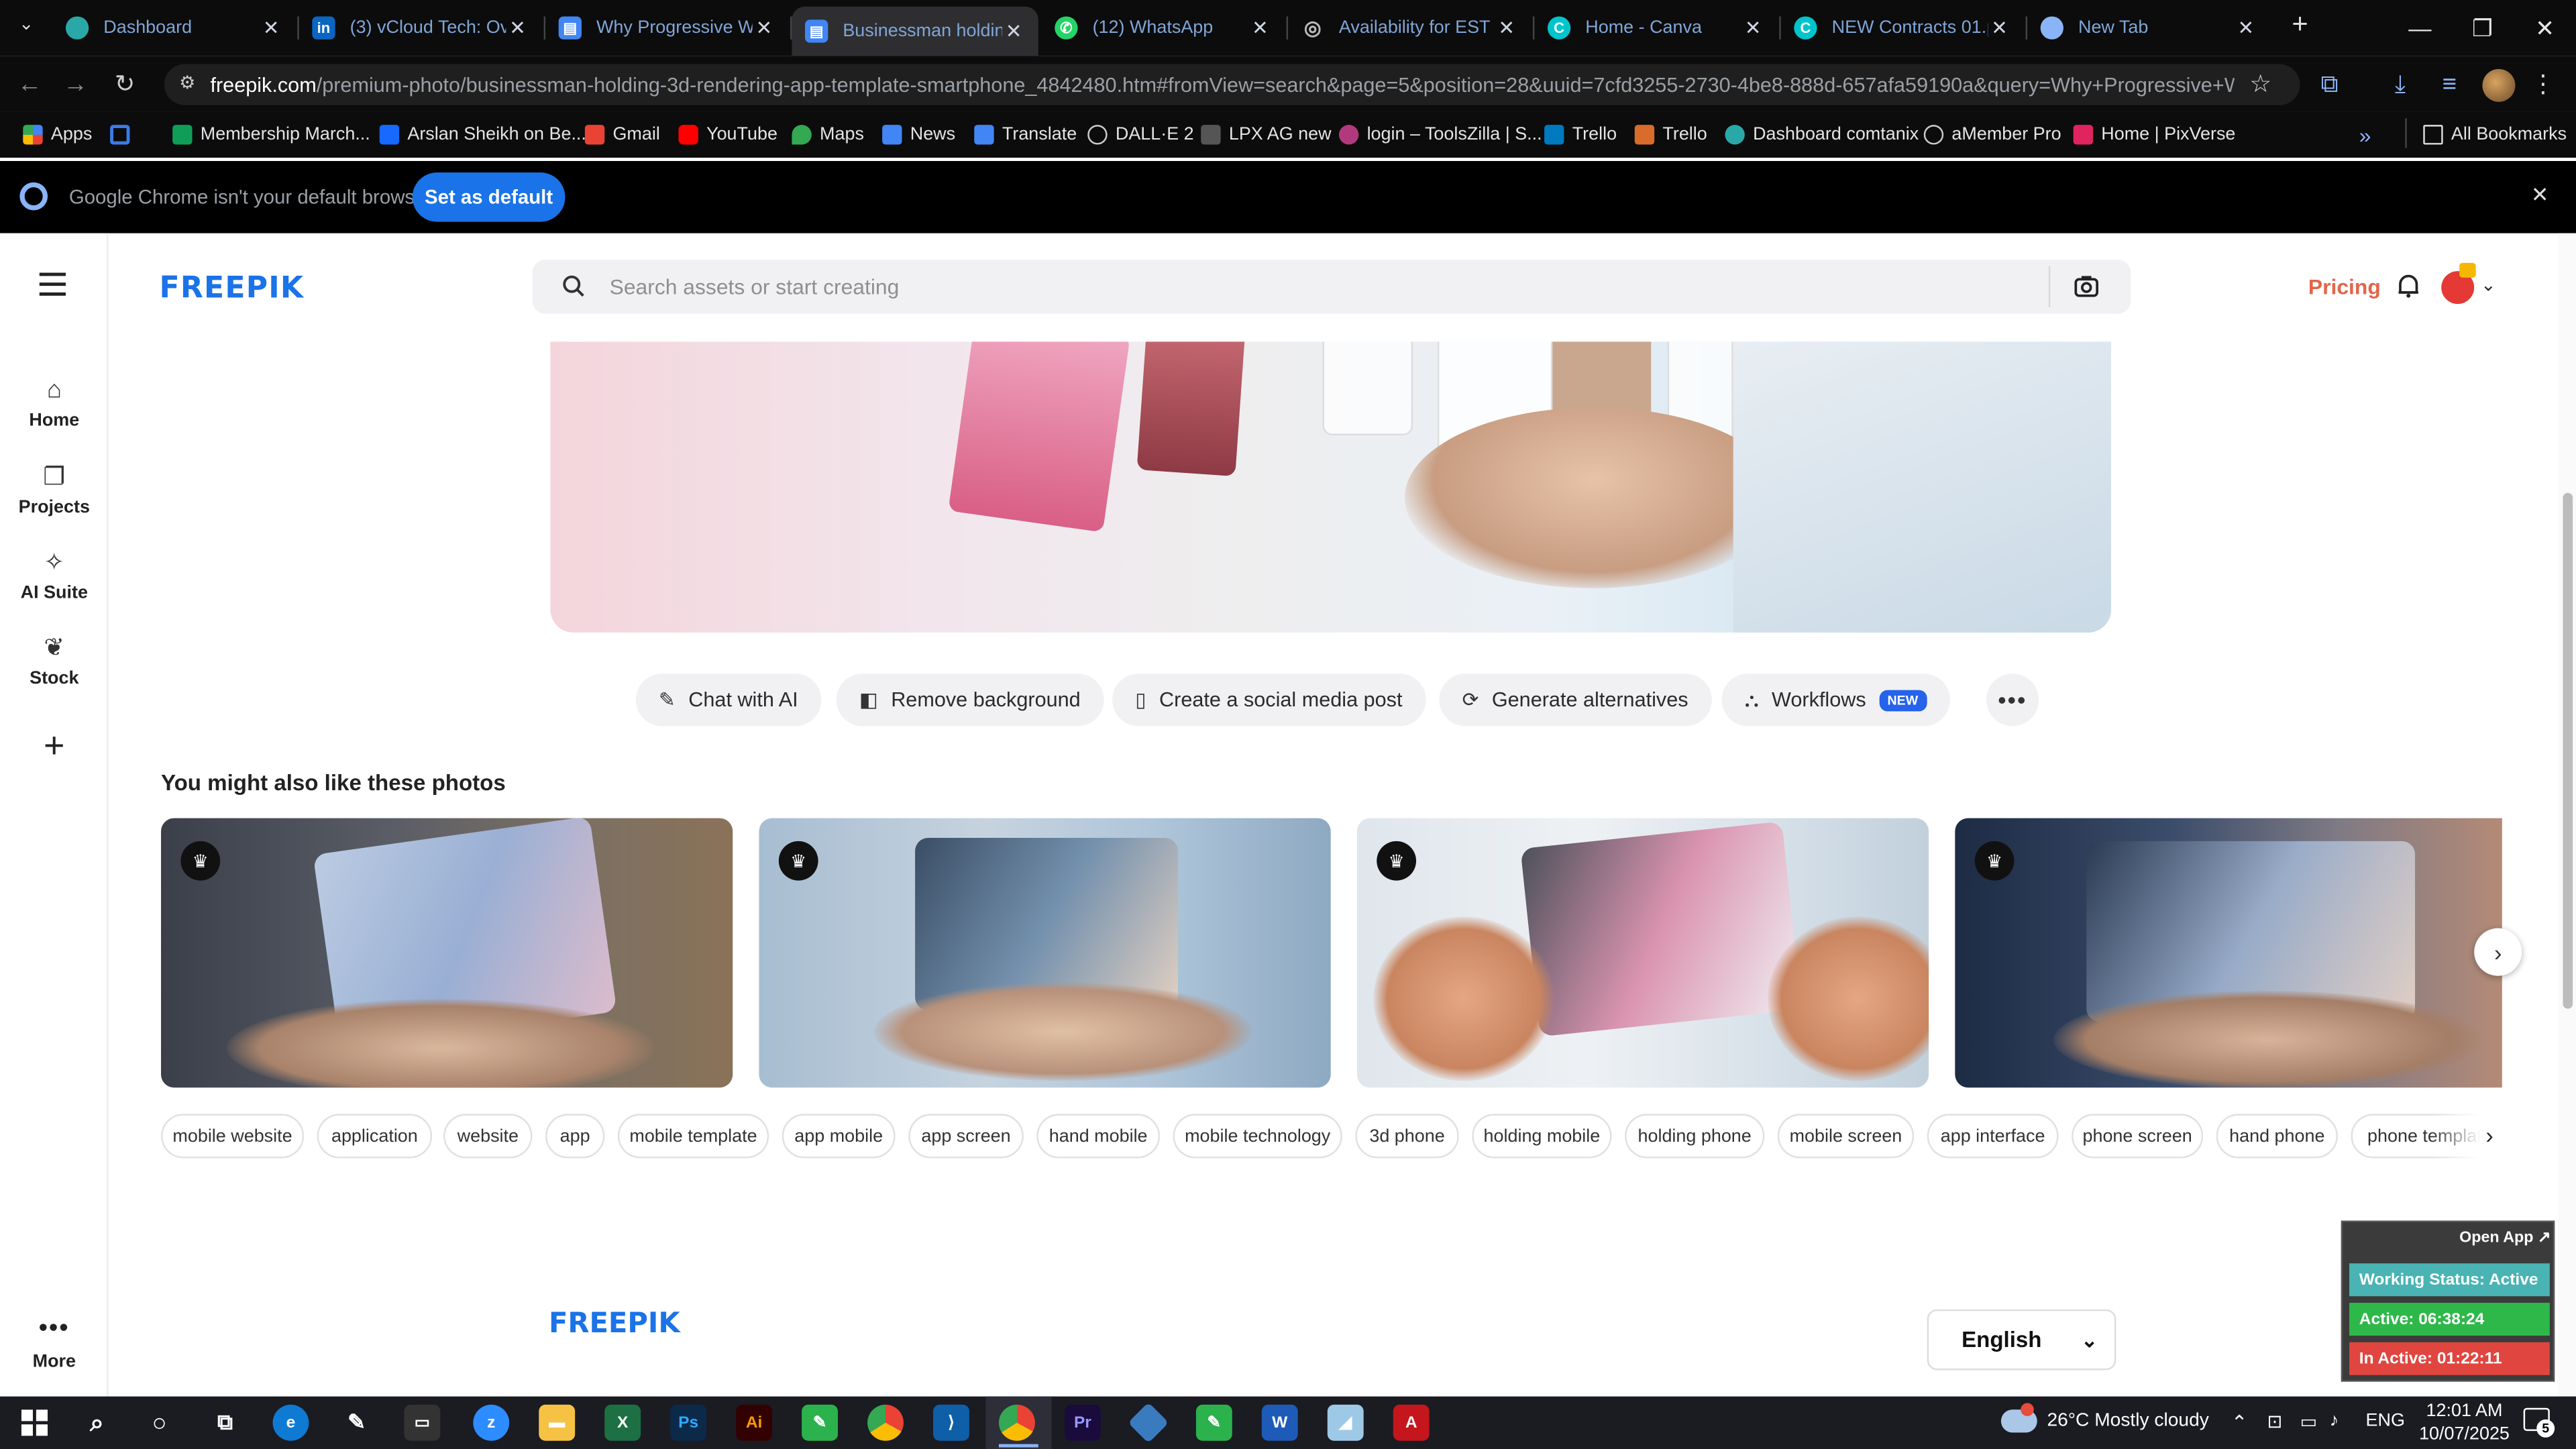 The height and width of the screenshot is (1449, 2576). What do you see at coordinates (693, 1136) in the screenshot?
I see `tag-chip: mobile template` at bounding box center [693, 1136].